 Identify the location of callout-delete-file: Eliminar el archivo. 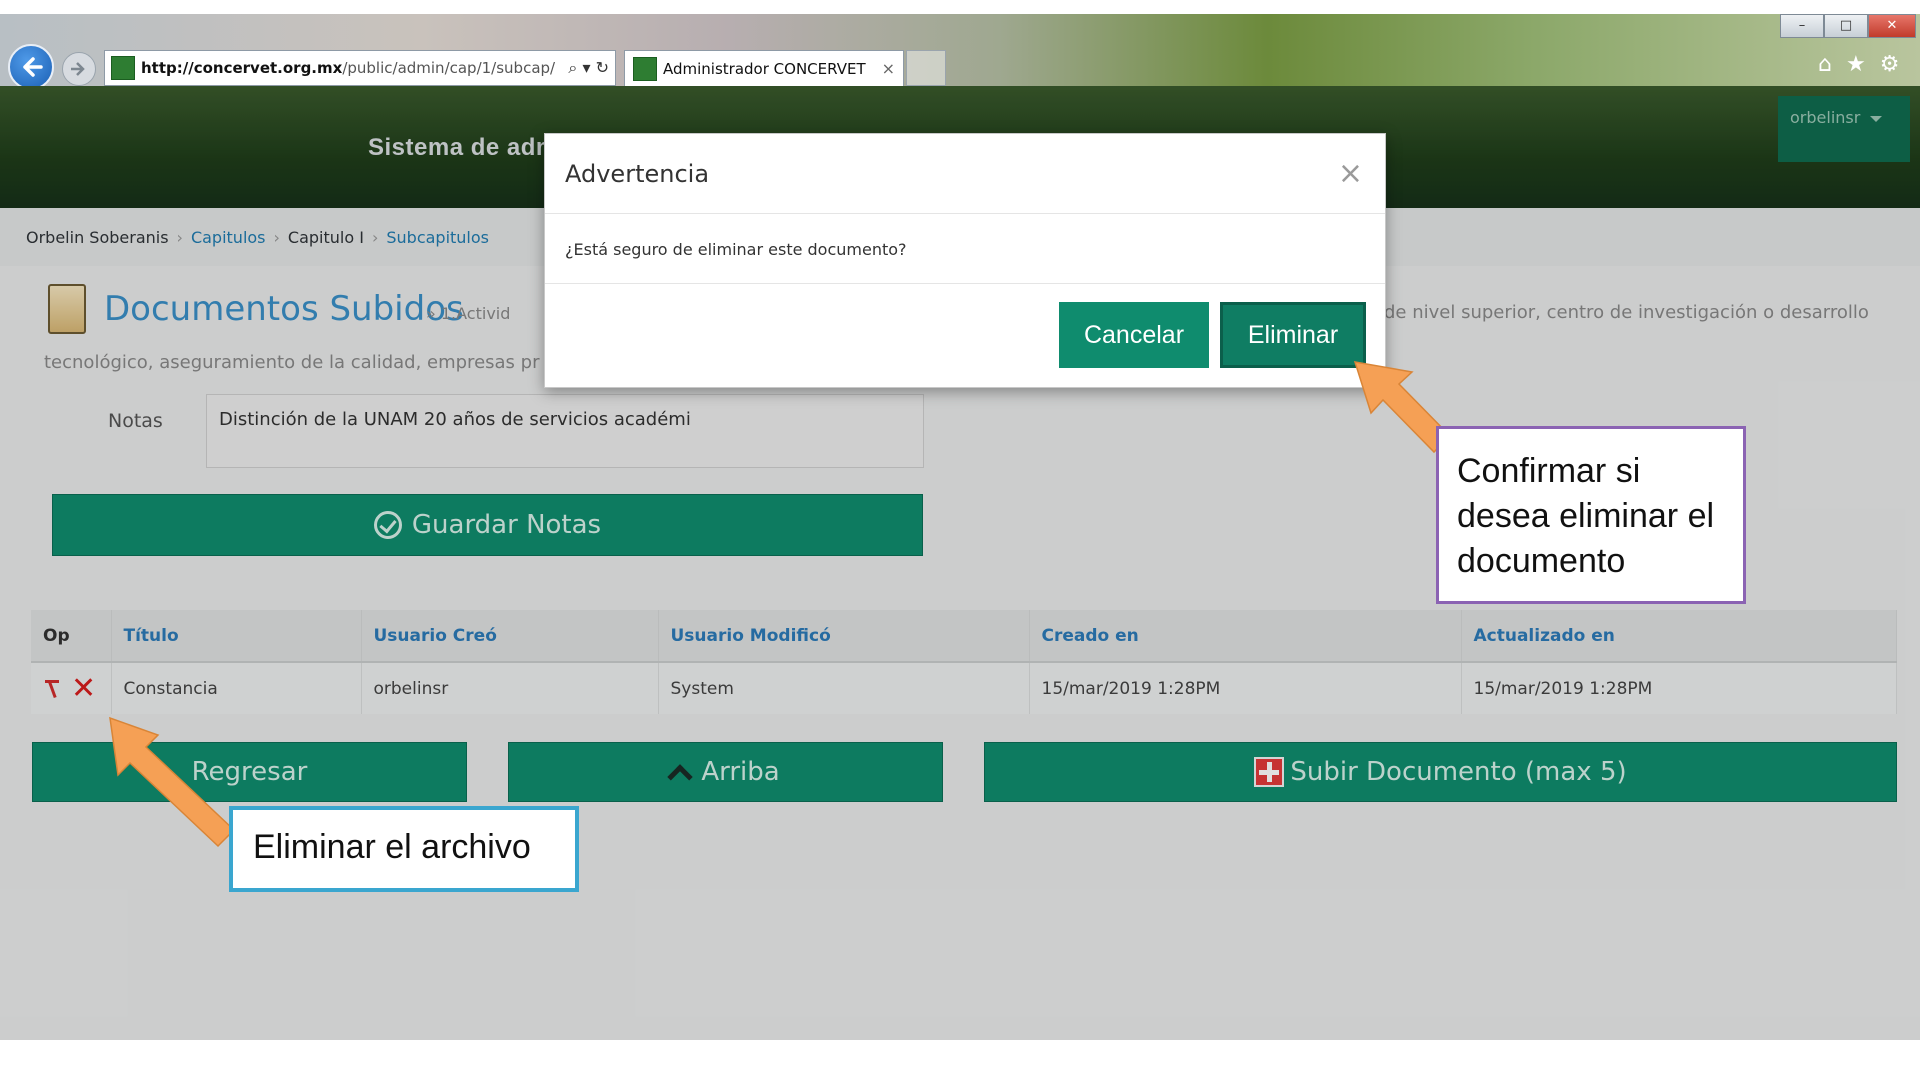
(404, 849).